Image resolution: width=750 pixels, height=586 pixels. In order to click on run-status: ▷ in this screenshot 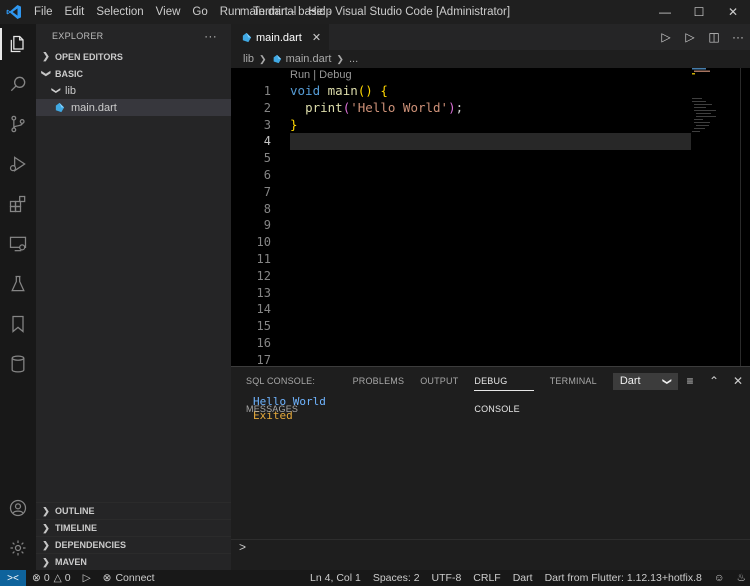, I will do `click(87, 578)`.